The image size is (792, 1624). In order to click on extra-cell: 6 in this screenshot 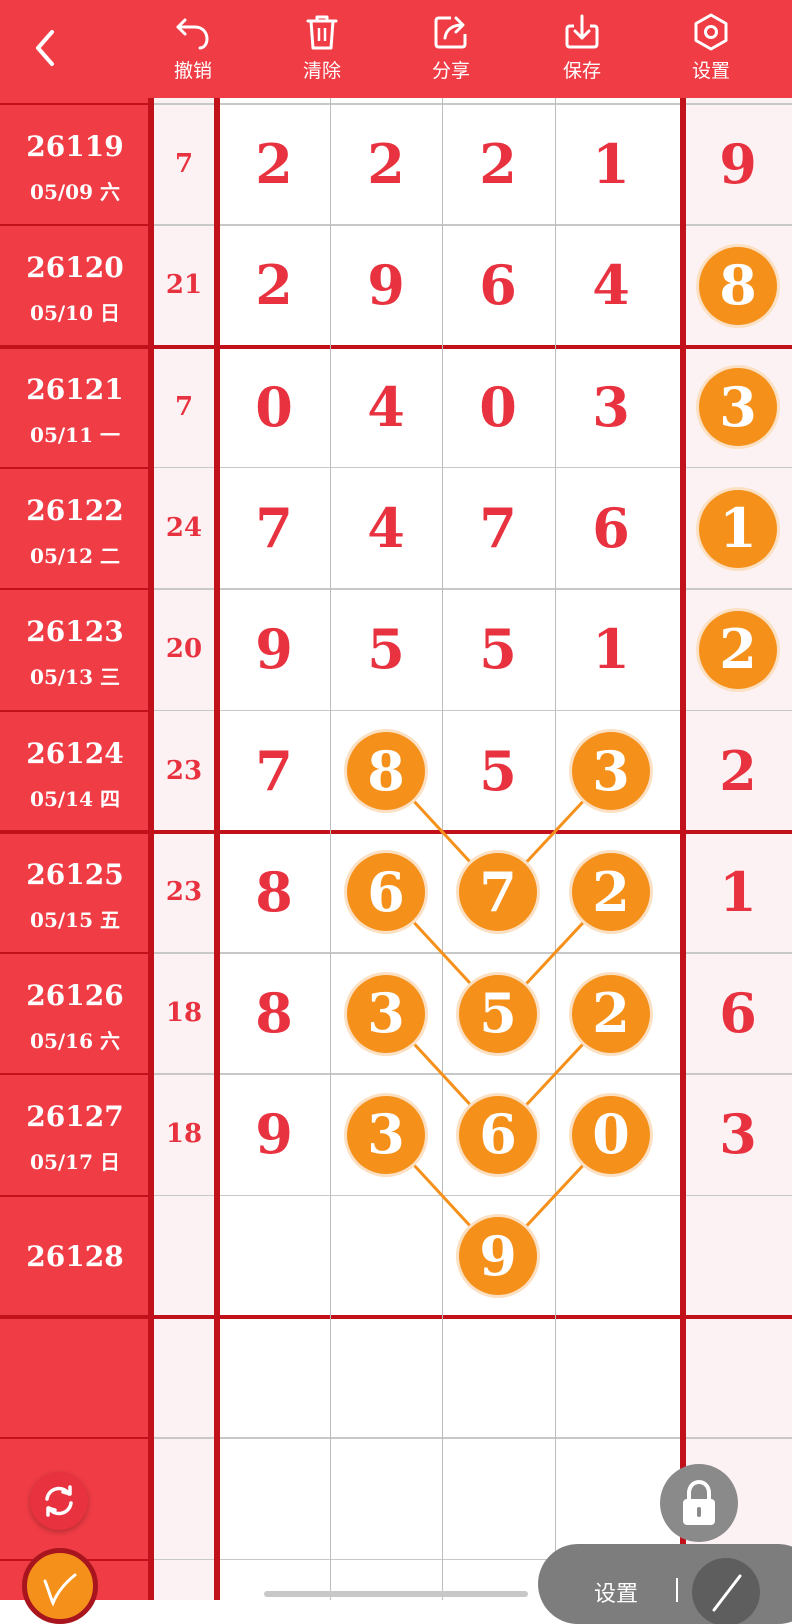, I will do `click(738, 1013)`.